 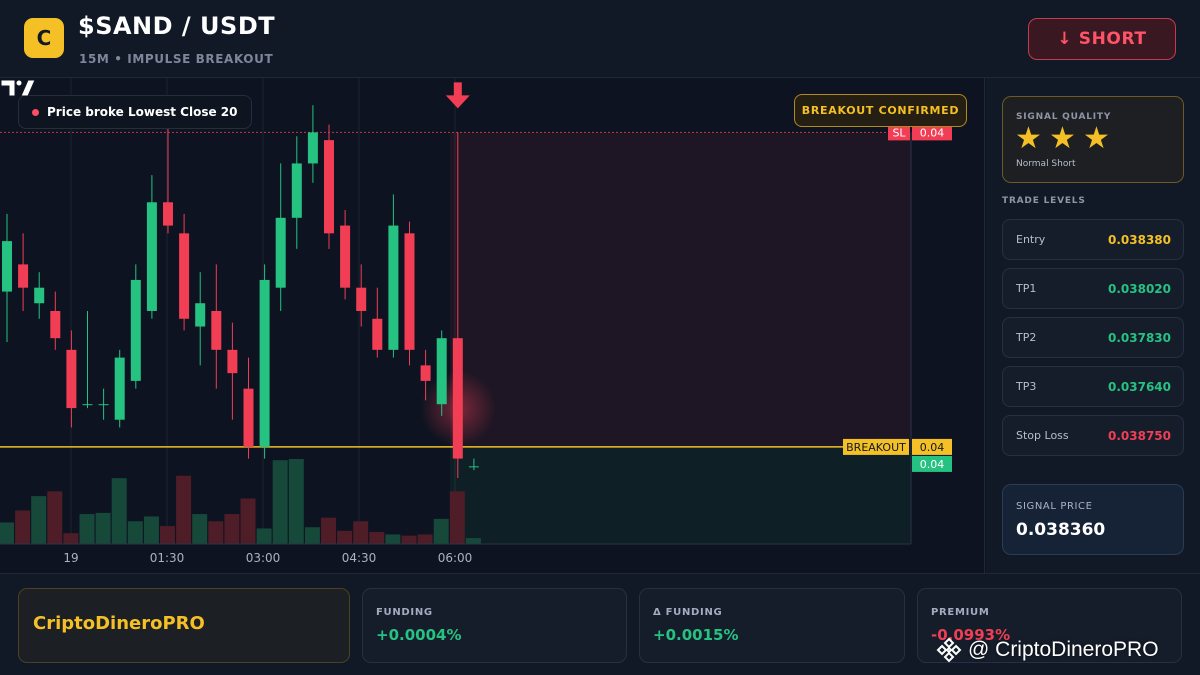 What do you see at coordinates (932, 447) in the screenshot?
I see `breakout-value-tag: 0.04` at bounding box center [932, 447].